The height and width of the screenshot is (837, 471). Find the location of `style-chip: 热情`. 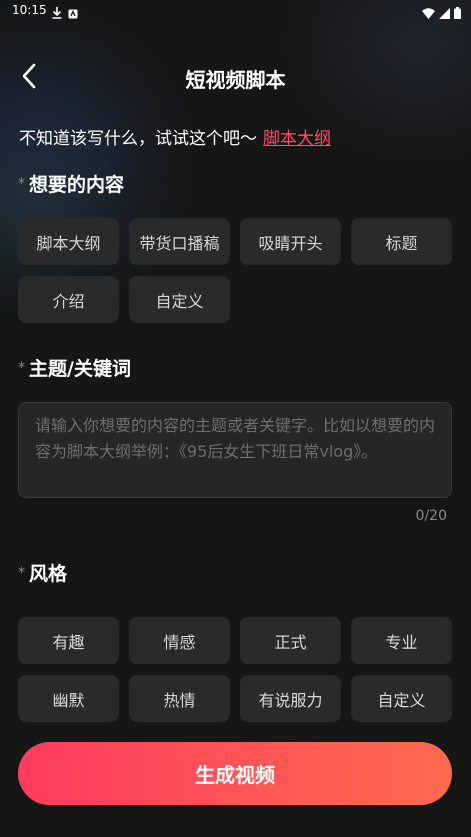

style-chip: 热情 is located at coordinates (179, 698).